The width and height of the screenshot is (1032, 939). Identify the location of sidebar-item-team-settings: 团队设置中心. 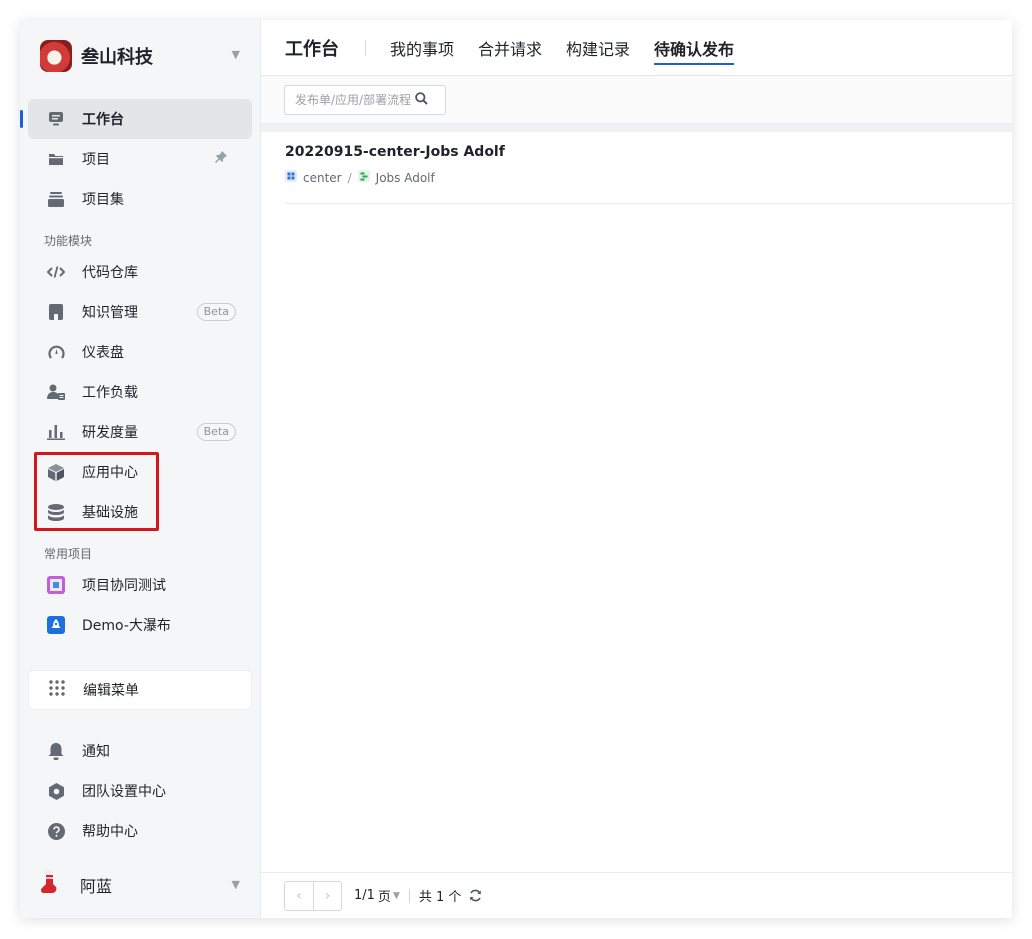
(140, 791).